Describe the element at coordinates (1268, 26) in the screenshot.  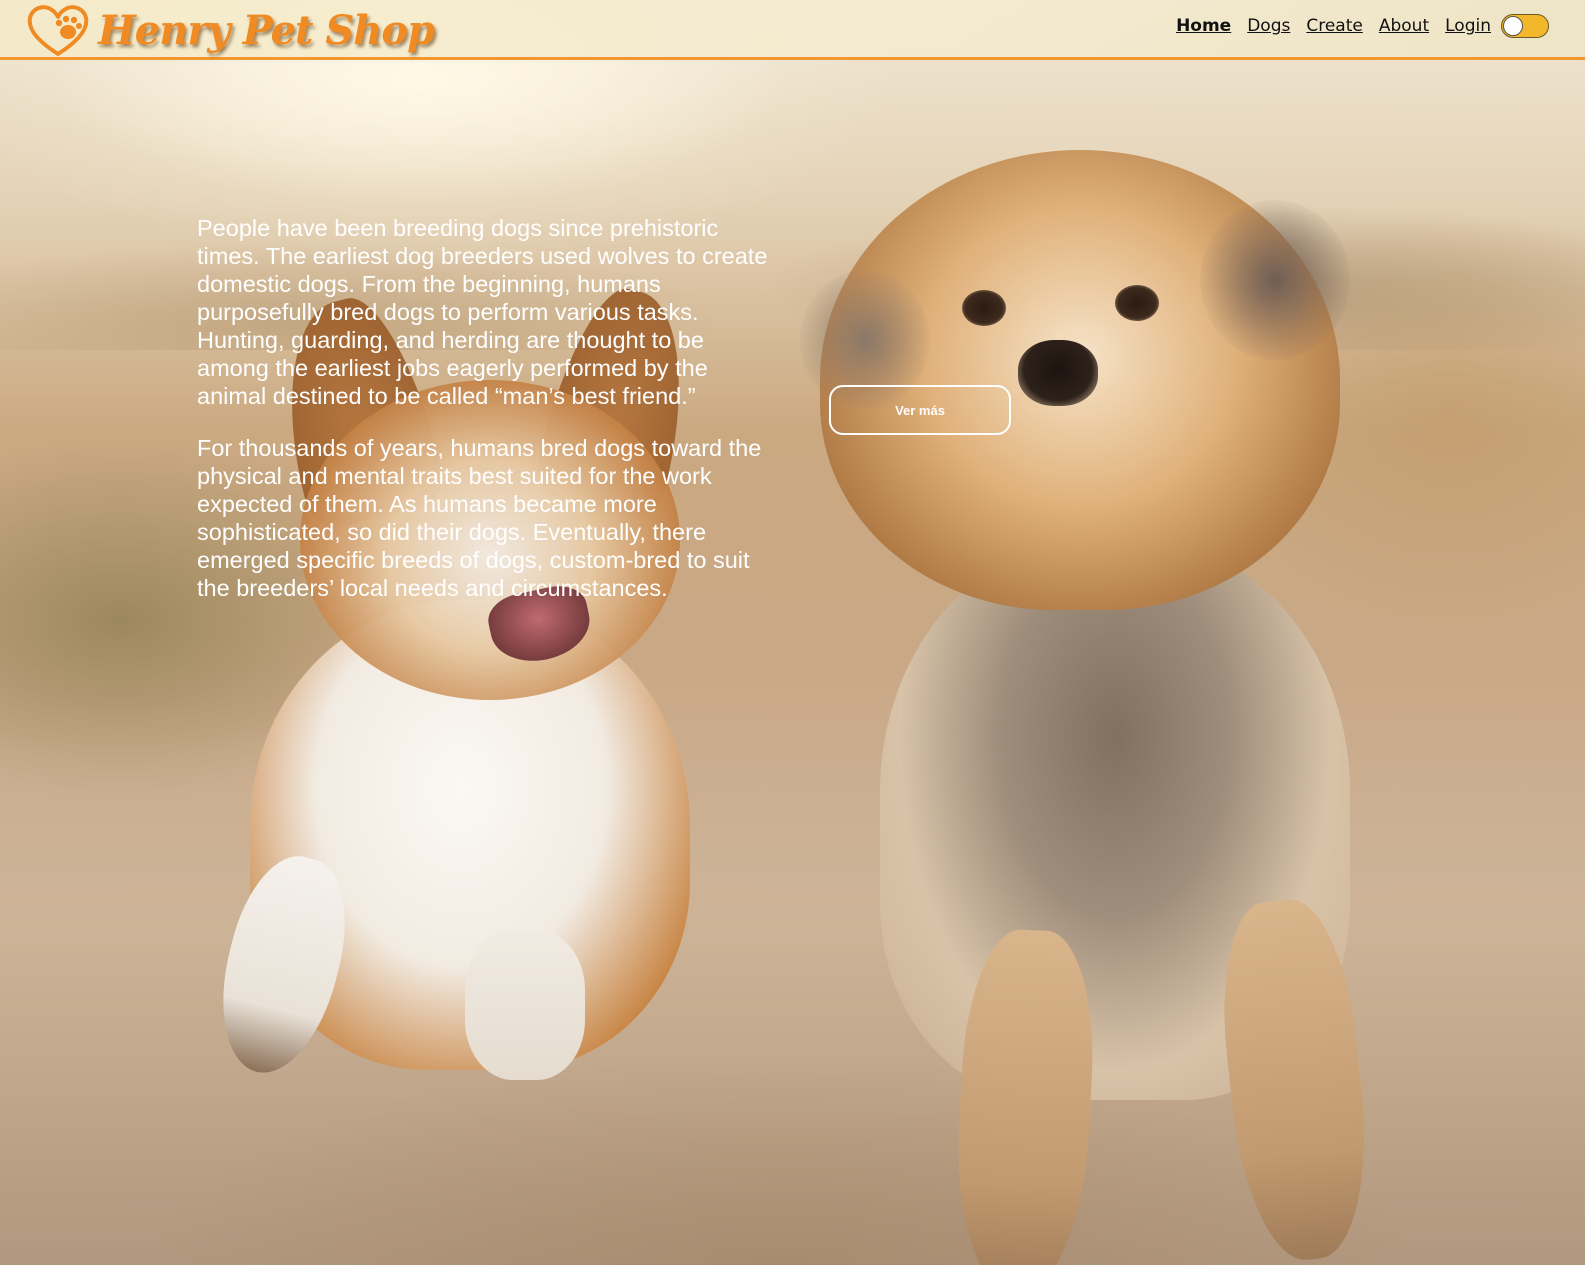
I see `nav-link-dogs: Dogs` at that location.